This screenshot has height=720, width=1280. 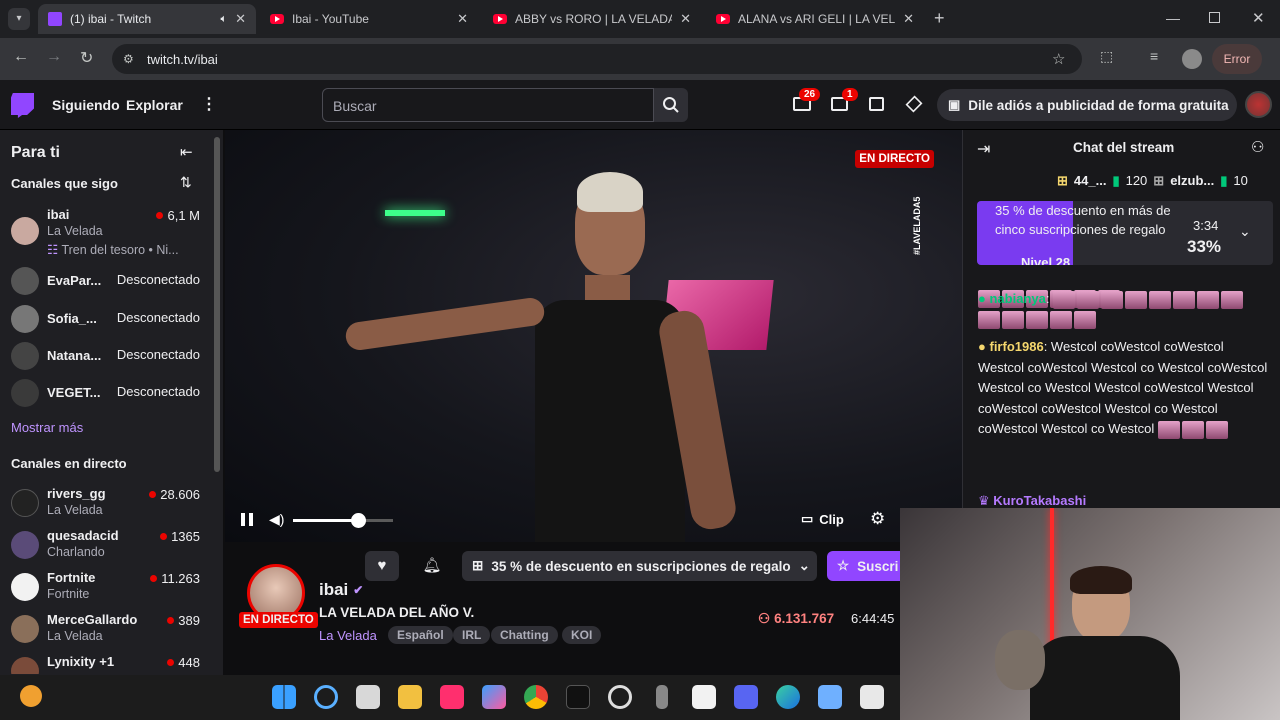 What do you see at coordinates (348, 635) in the screenshot?
I see `category-link: La Velada` at bounding box center [348, 635].